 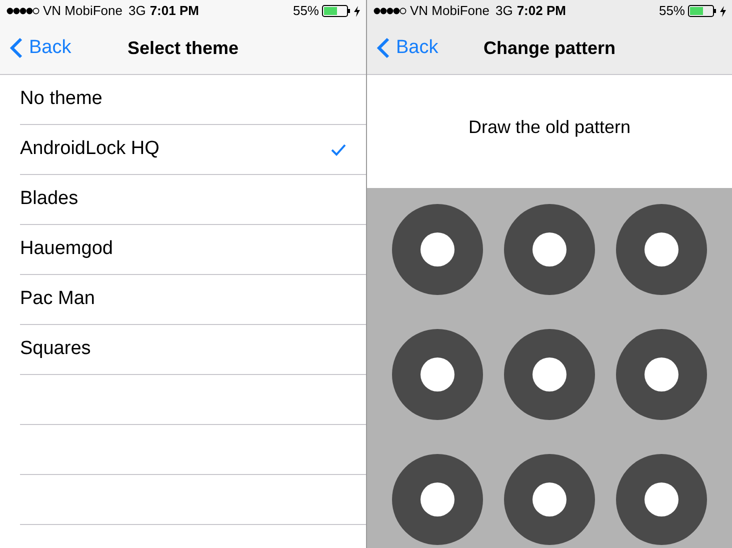 I want to click on nav-title: Select theme, so click(x=183, y=48).